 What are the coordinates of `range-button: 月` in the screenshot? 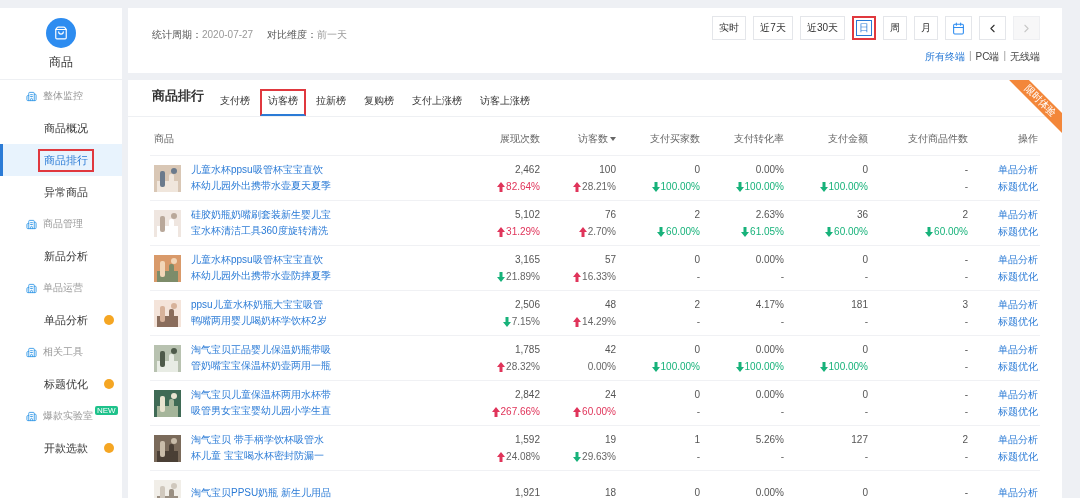 It's located at (926, 28).